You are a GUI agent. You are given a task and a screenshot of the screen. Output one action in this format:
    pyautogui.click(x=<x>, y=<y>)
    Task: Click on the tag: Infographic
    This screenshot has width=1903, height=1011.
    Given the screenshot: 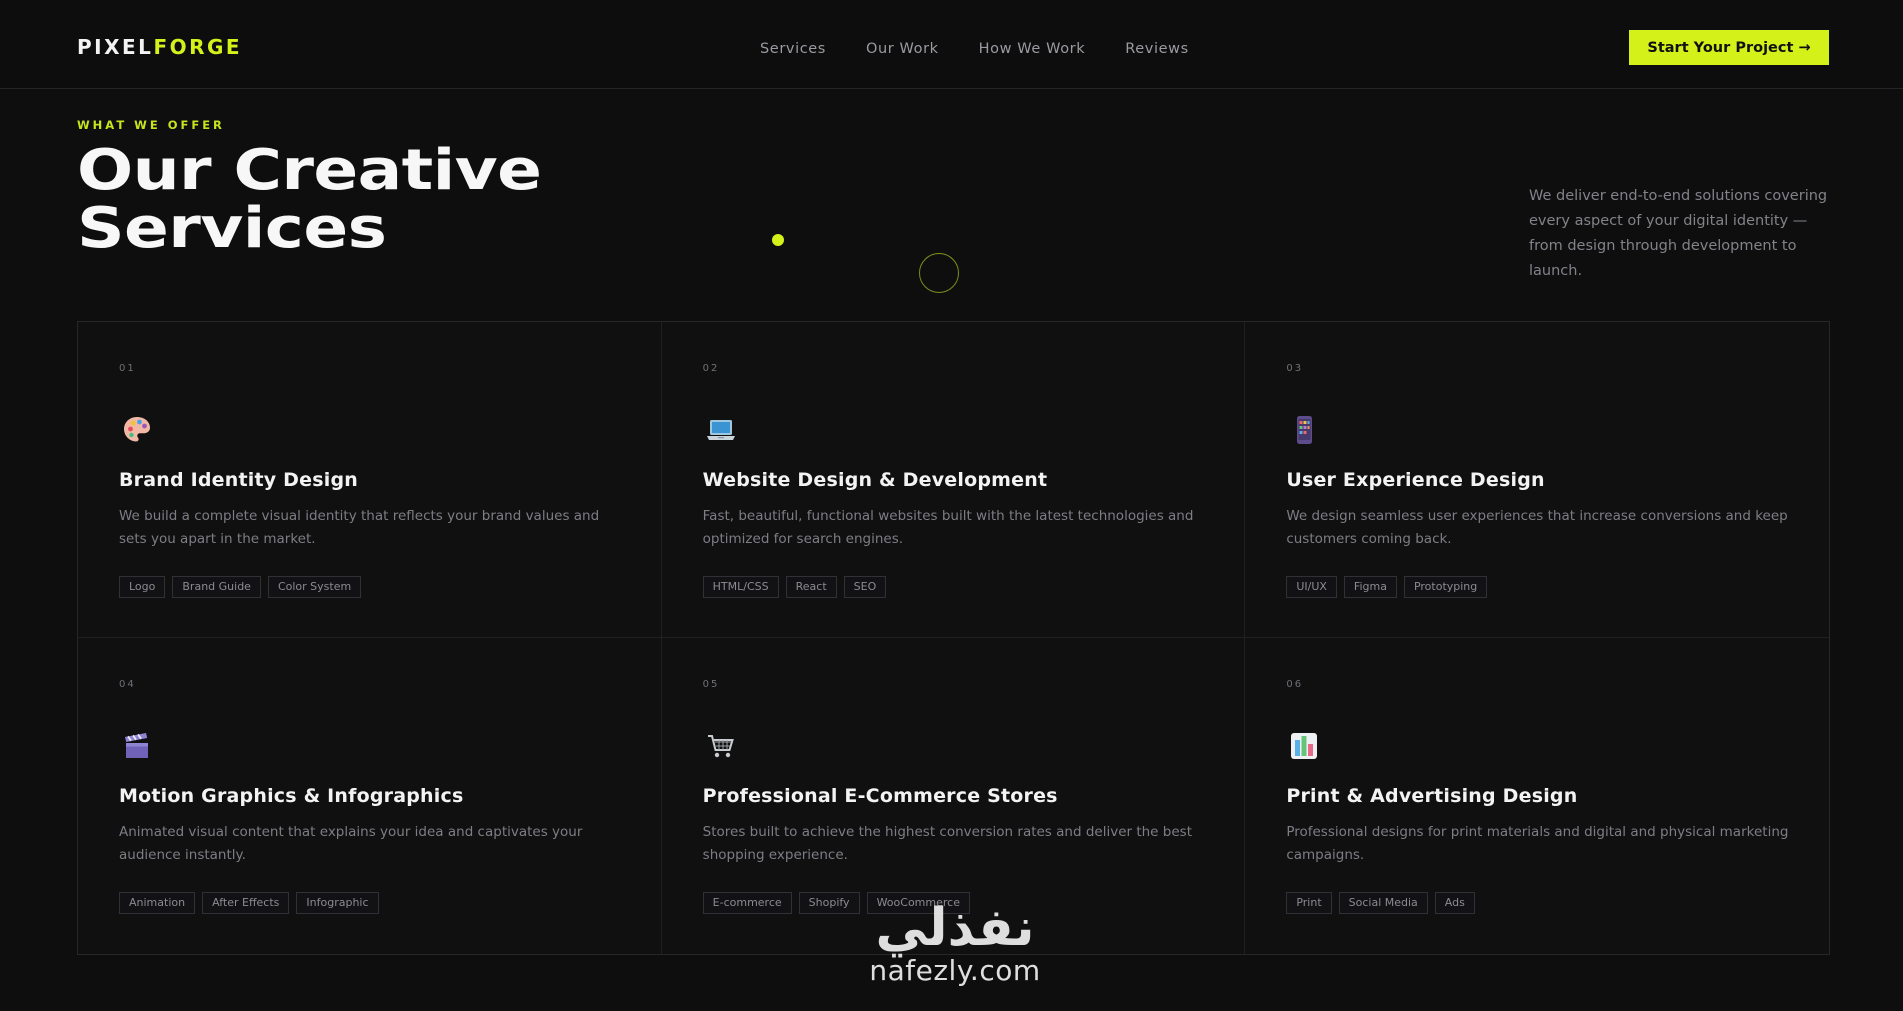 What is the action you would take?
    pyautogui.click(x=337, y=903)
    